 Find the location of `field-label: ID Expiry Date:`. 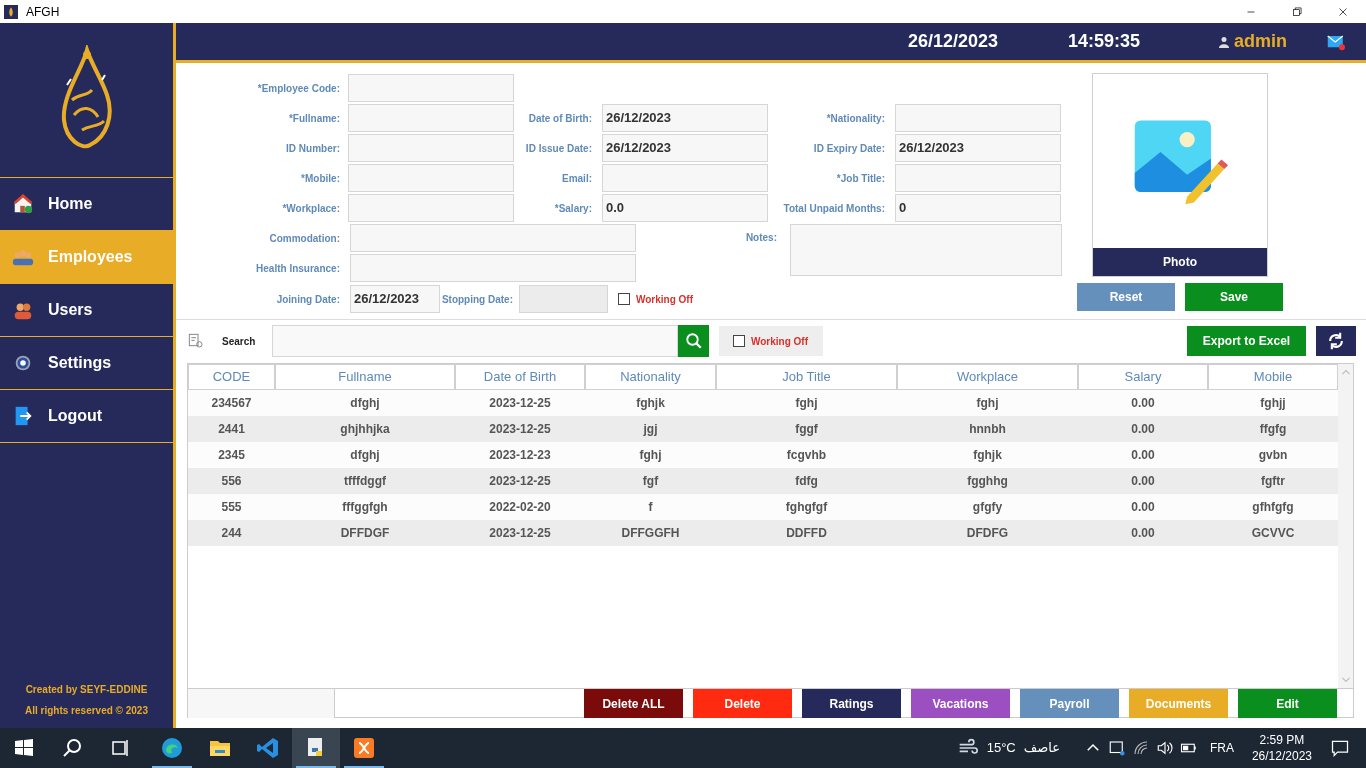

field-label: ID Expiry Date: is located at coordinates (848, 148).